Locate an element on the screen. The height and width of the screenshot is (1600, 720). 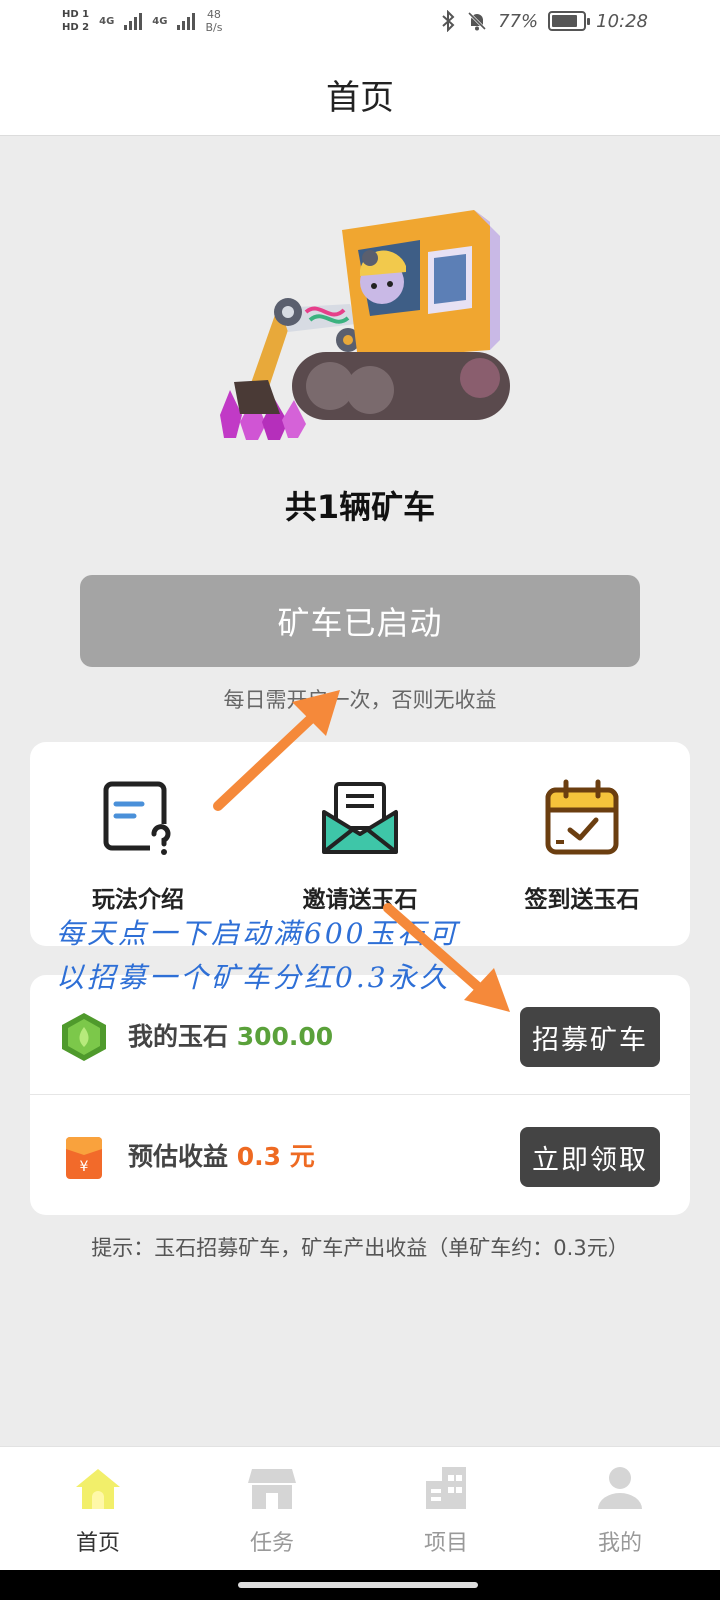
hd-top: HD 1 is located at coordinates (76, 14).